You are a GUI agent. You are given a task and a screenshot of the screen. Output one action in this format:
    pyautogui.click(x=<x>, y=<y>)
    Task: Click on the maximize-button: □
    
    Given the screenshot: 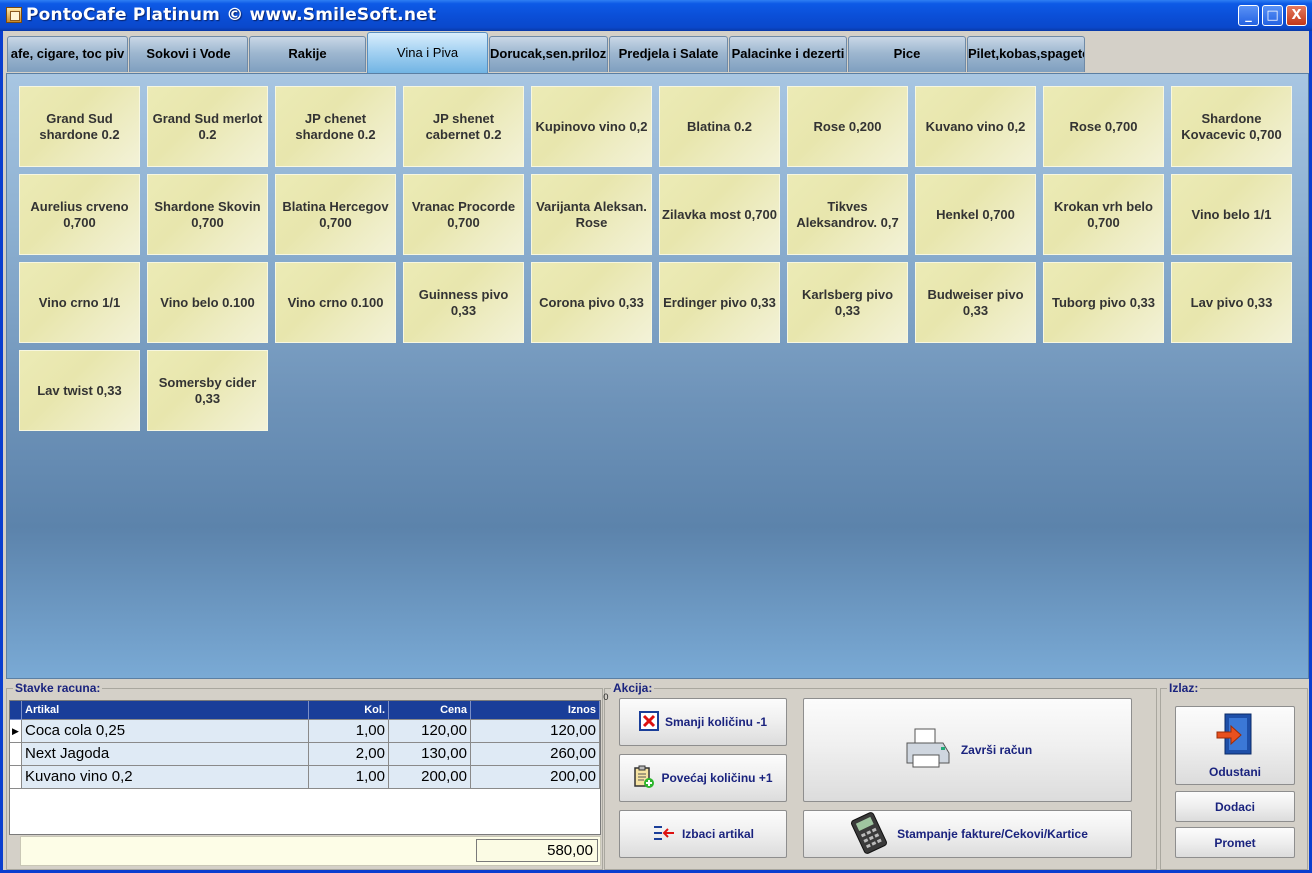 What is the action you would take?
    pyautogui.click(x=1272, y=15)
    